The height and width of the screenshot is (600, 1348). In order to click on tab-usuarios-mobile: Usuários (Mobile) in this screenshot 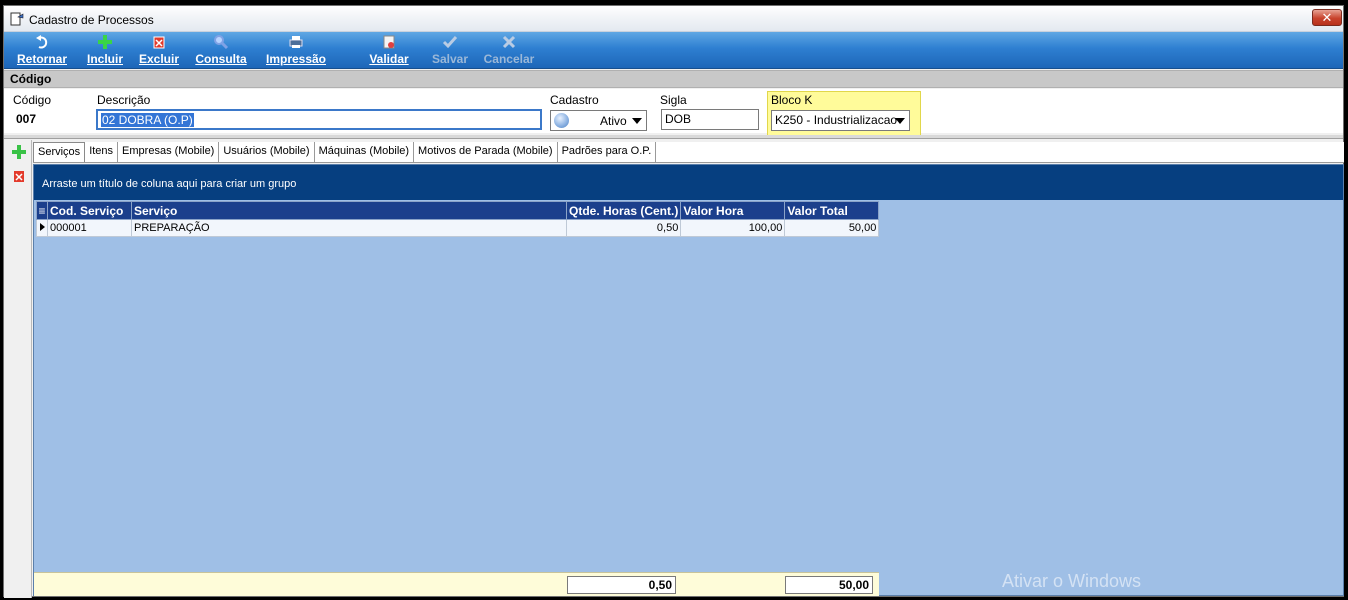, I will do `click(267, 152)`.